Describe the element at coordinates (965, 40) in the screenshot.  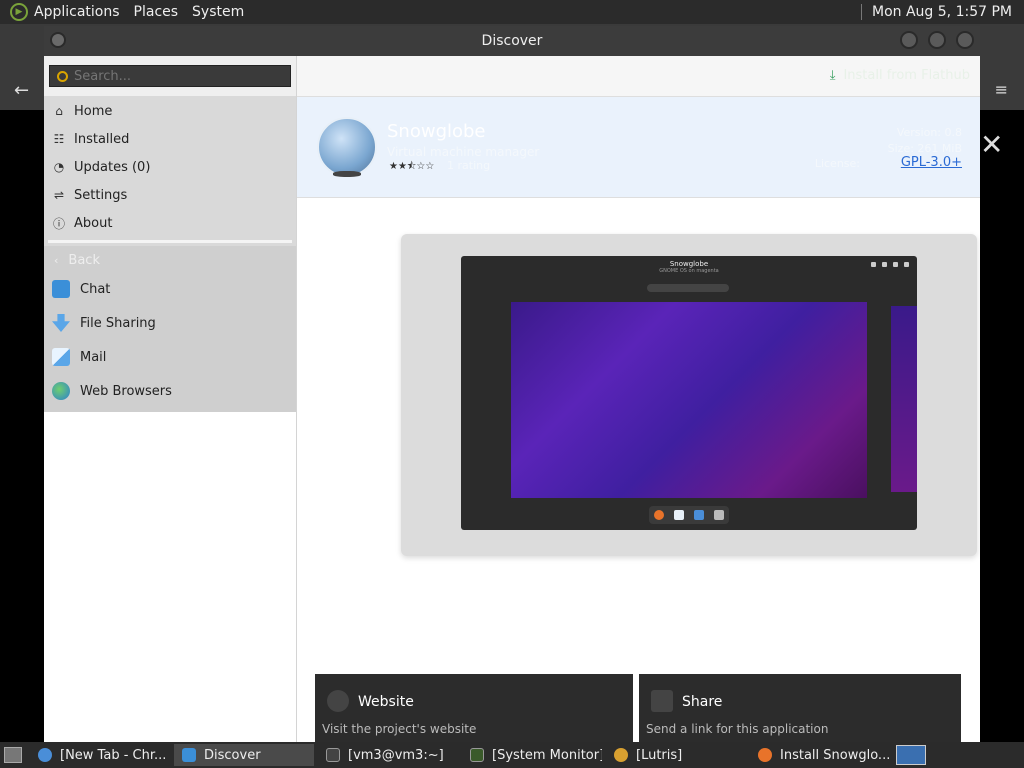
I see `close-button` at that location.